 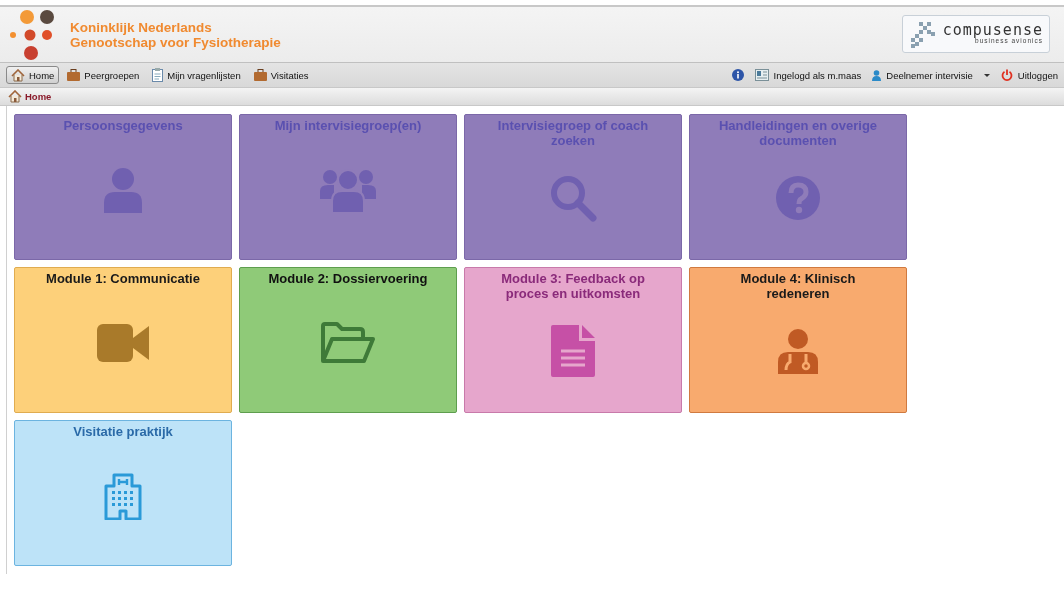 I want to click on menu-item: Peergroepen, so click(x=103, y=75).